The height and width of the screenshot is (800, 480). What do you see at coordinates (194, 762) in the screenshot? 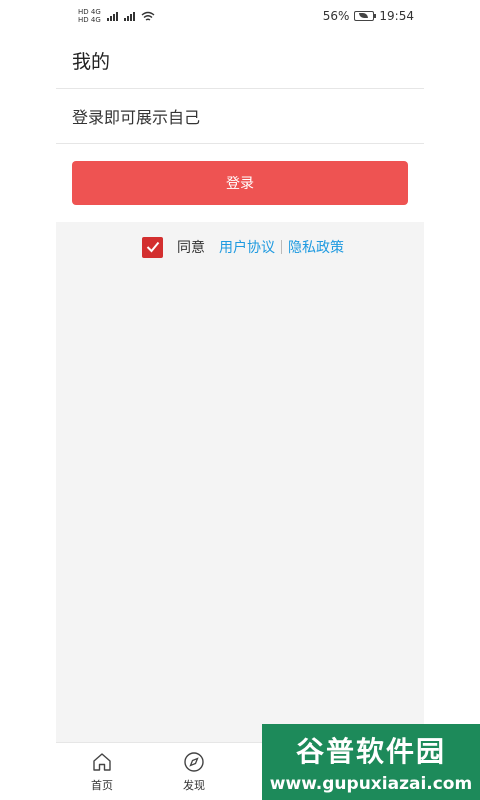
I see `compass-icon` at bounding box center [194, 762].